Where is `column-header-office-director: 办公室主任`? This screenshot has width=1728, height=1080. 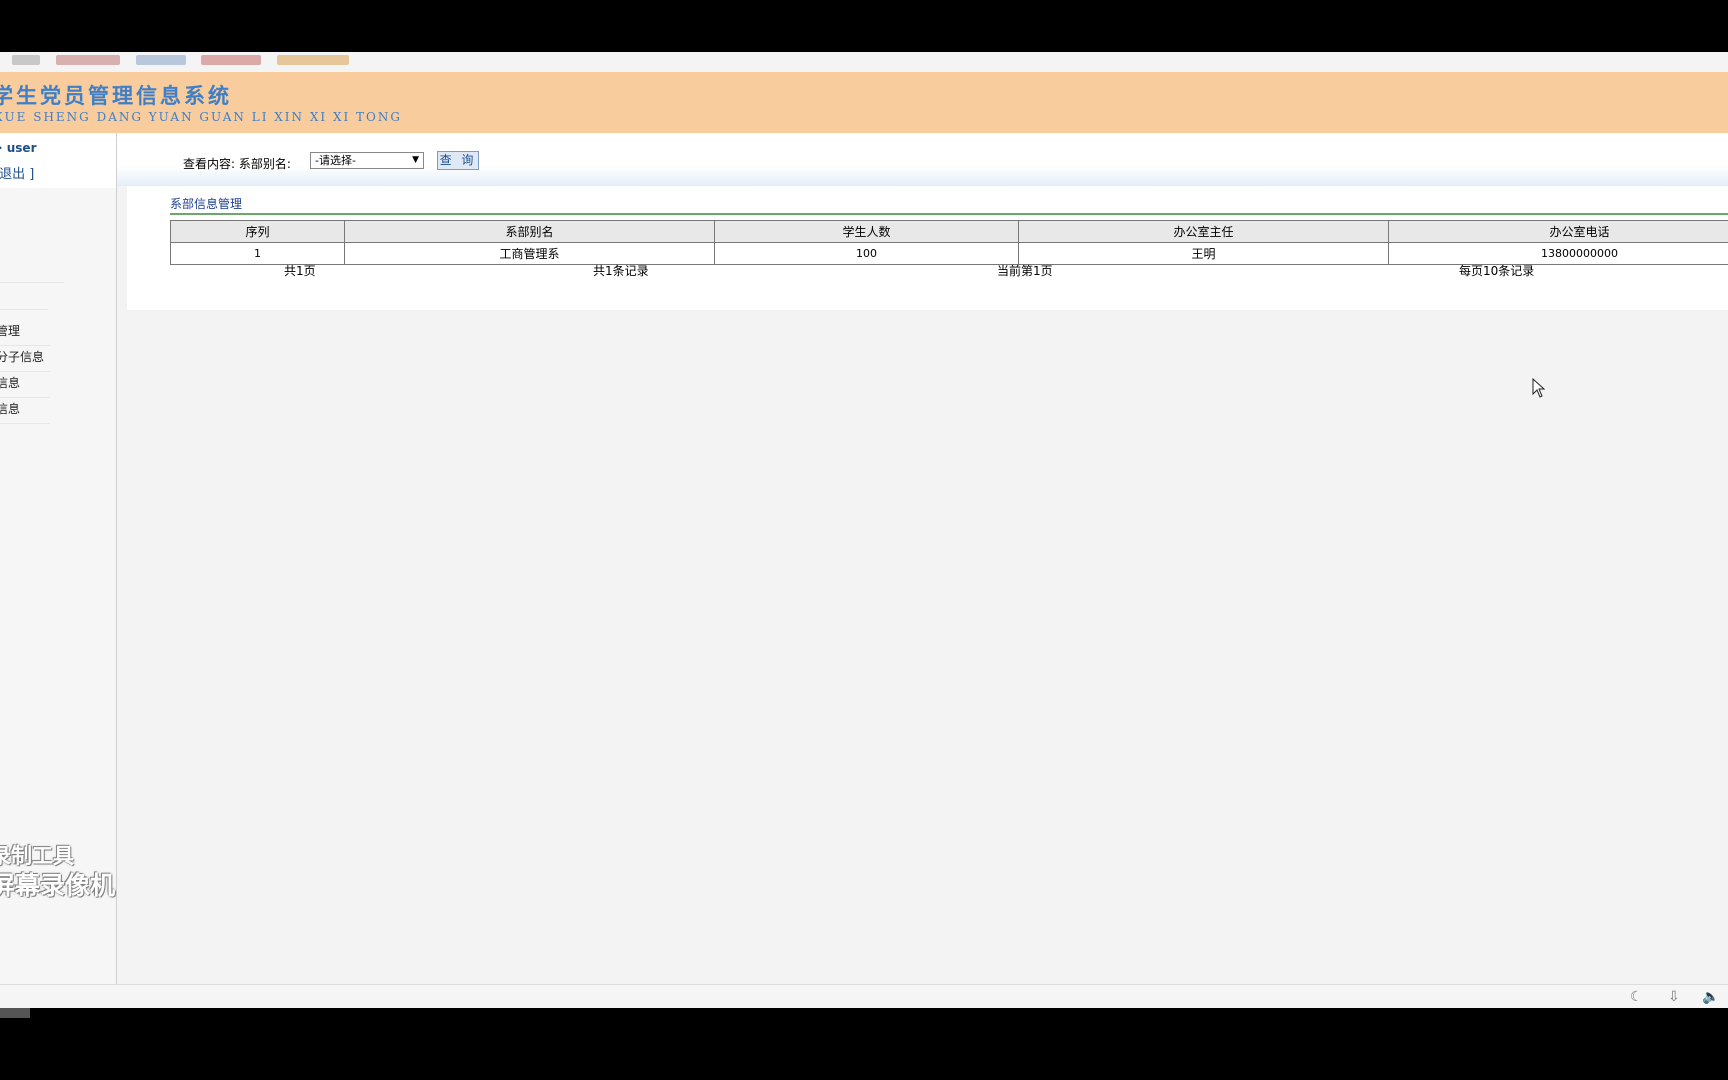 column-header-office-director: 办公室主任 is located at coordinates (1203, 231).